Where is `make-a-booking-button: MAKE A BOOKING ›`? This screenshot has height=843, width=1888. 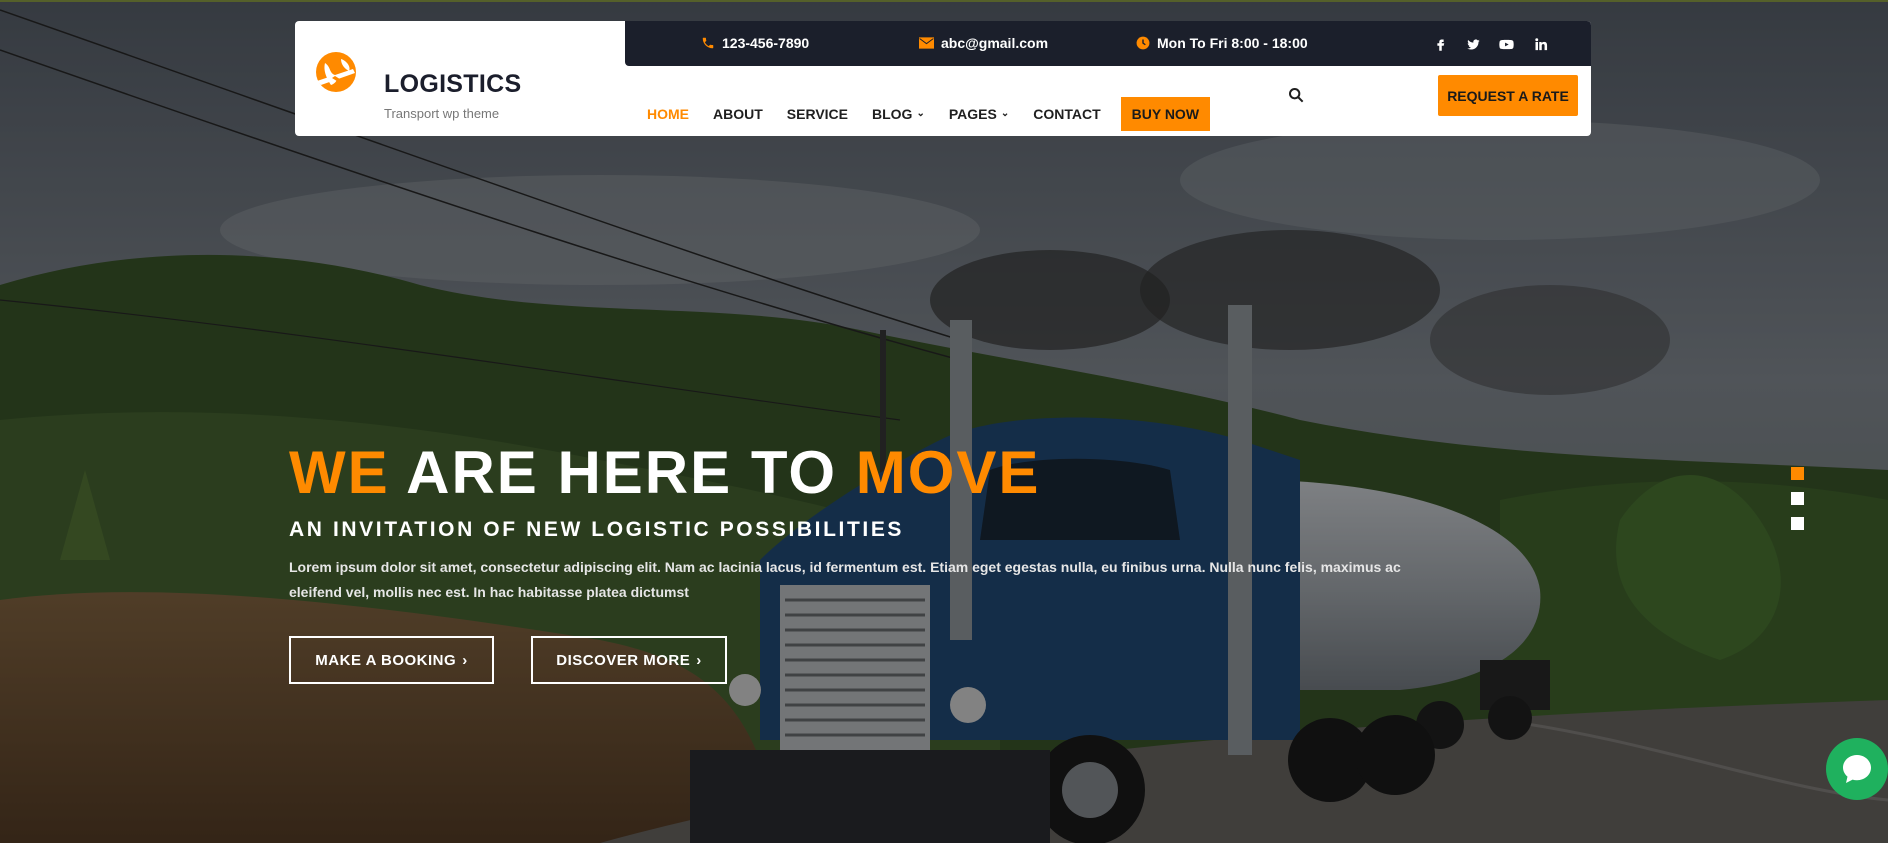 make-a-booking-button: MAKE A BOOKING › is located at coordinates (391, 660).